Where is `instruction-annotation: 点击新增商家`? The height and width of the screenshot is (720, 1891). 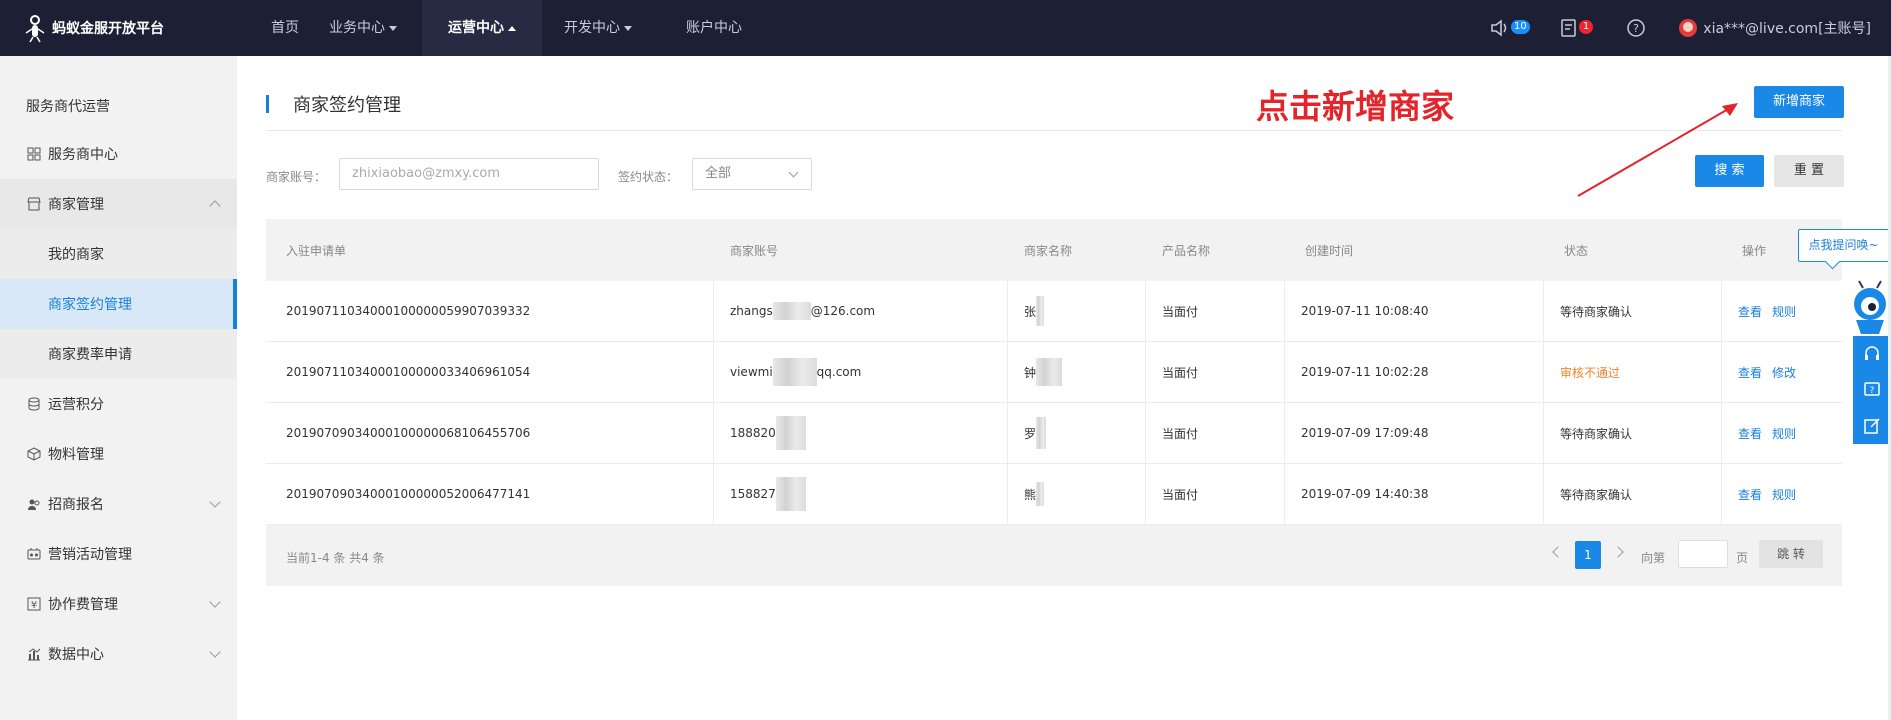 instruction-annotation: 点击新增商家 is located at coordinates (1355, 106).